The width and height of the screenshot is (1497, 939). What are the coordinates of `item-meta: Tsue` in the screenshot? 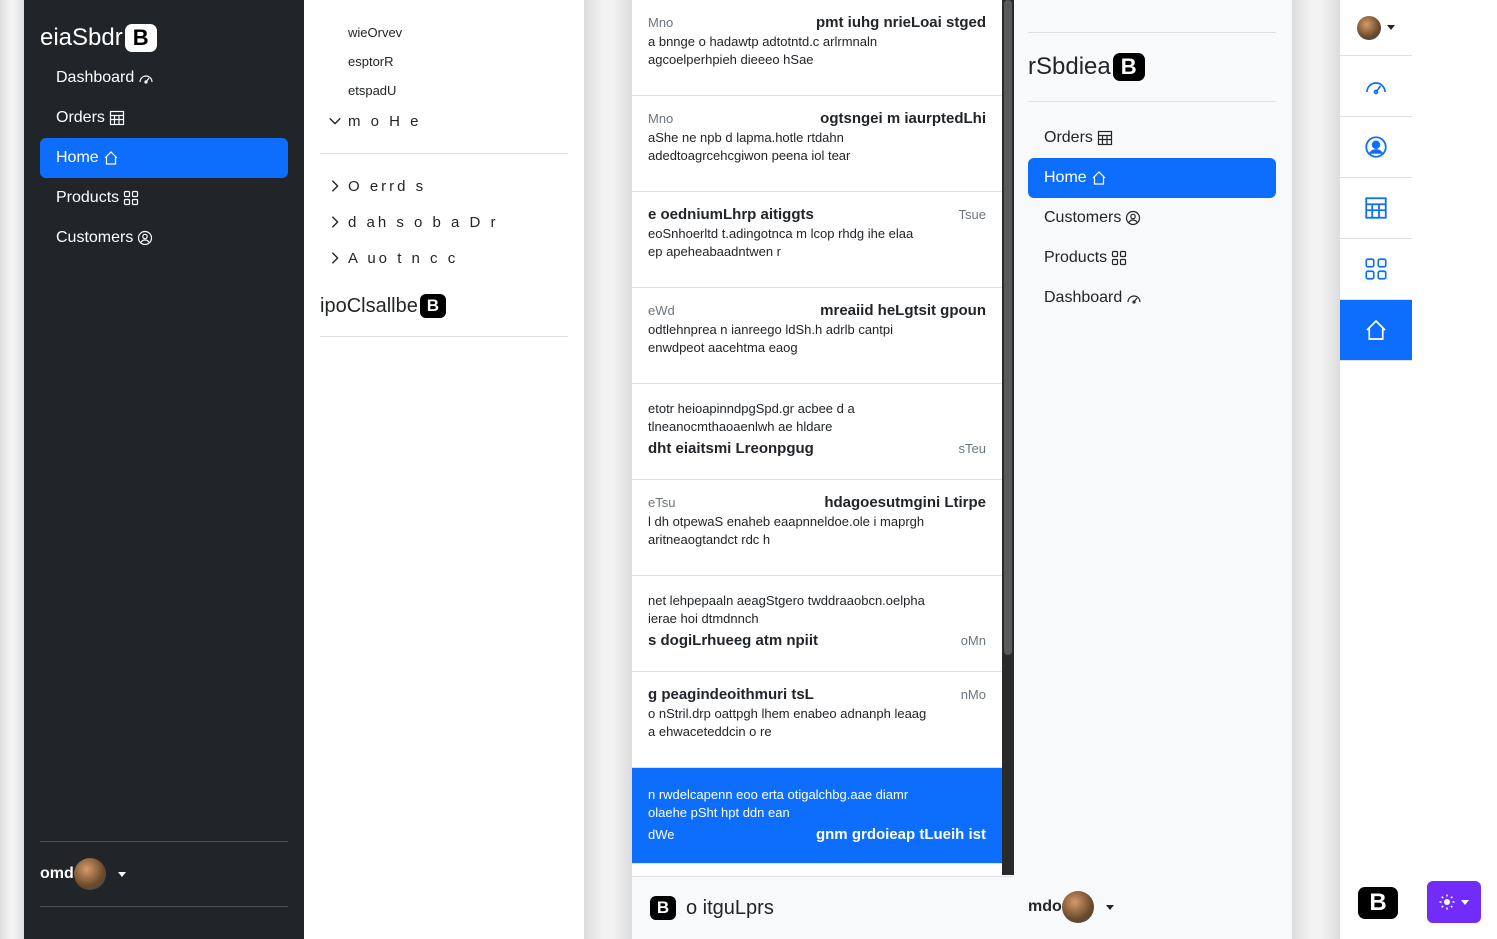 It's located at (972, 214).